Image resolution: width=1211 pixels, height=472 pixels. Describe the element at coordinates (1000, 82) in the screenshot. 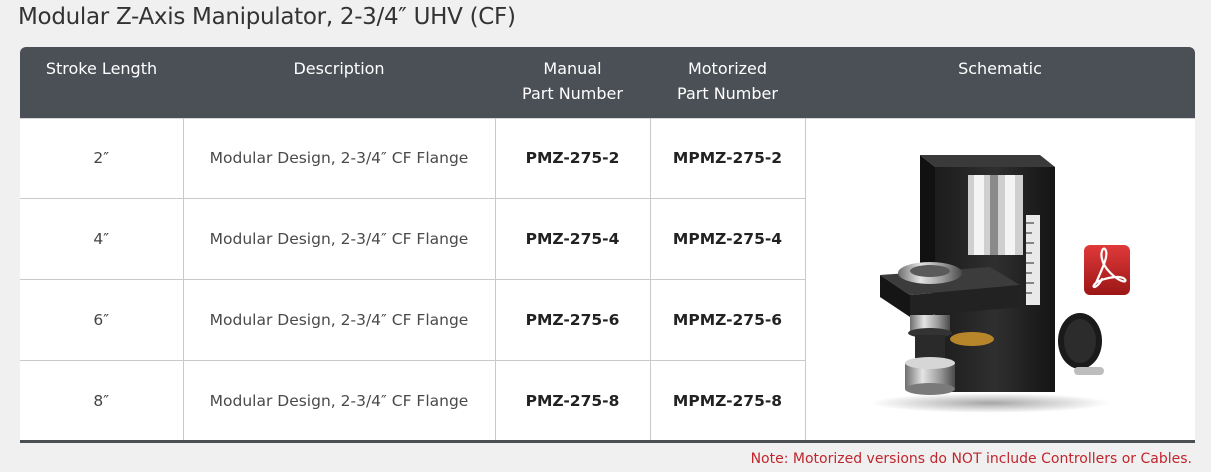

I see `header-schematic: Schematic` at that location.